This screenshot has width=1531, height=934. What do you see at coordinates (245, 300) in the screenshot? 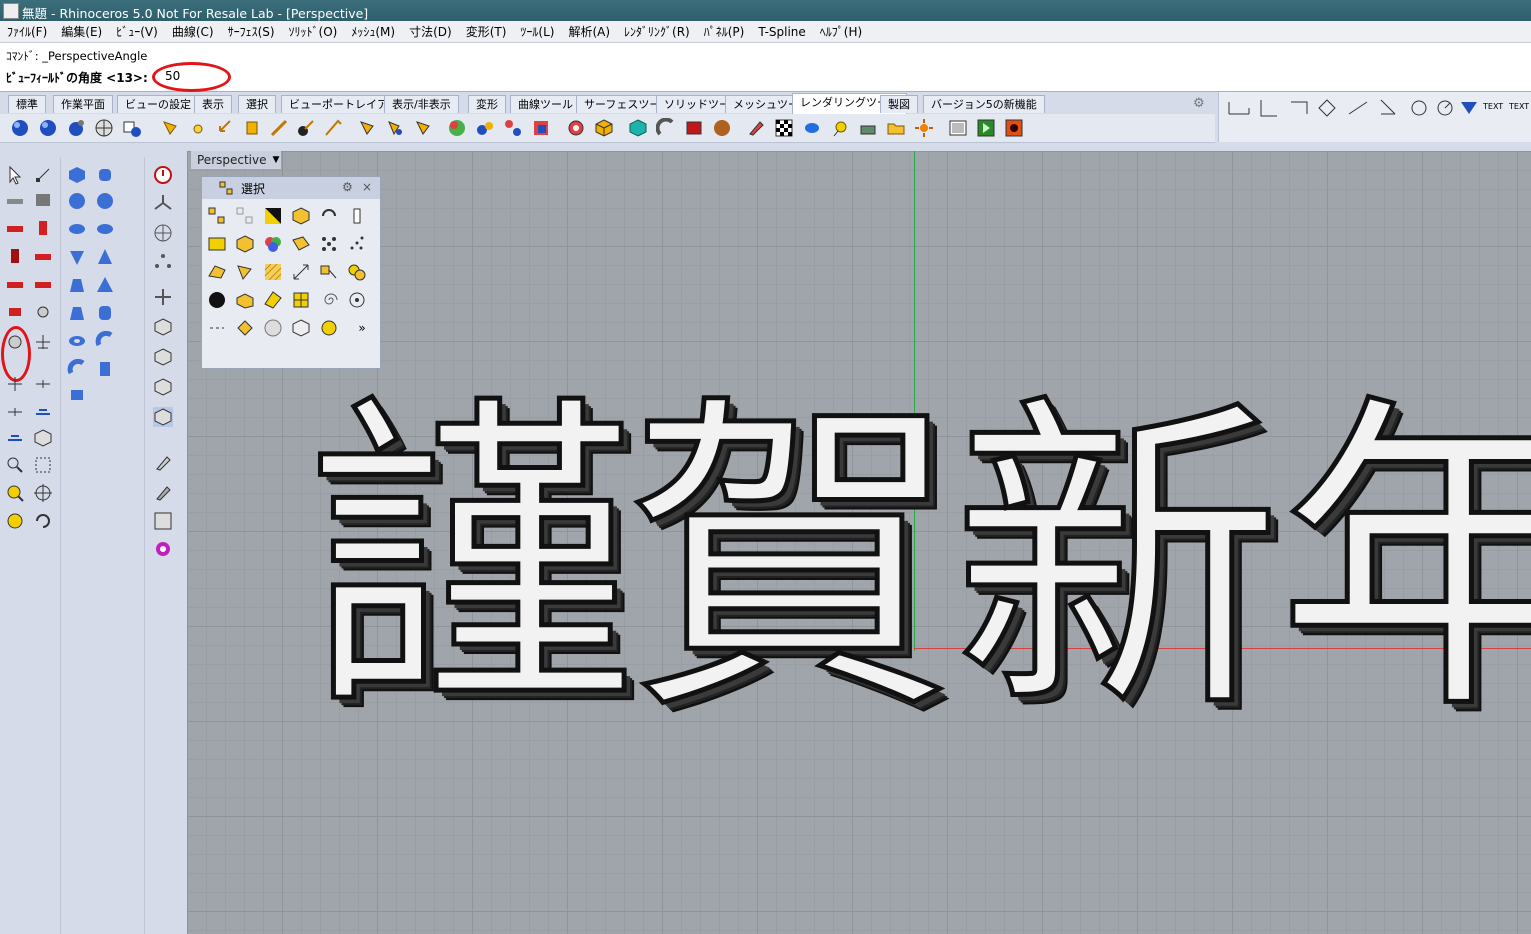
I see `select-box-icon` at bounding box center [245, 300].